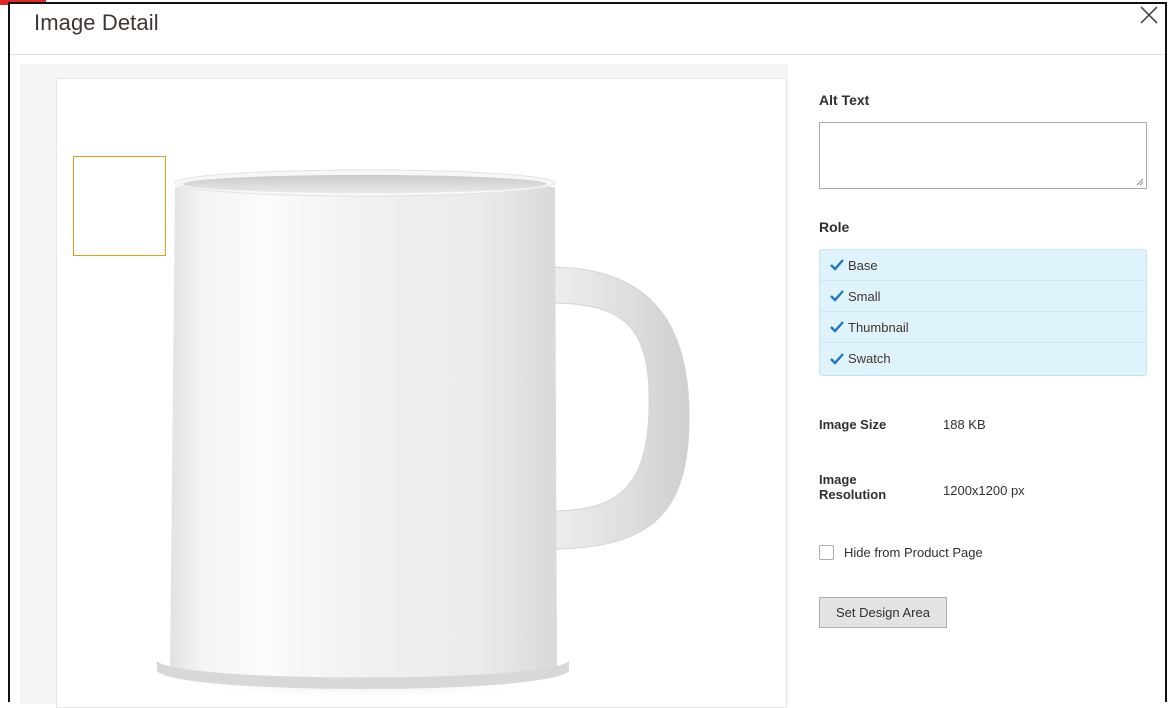  I want to click on alt-text-label: Alt Text, so click(844, 100).